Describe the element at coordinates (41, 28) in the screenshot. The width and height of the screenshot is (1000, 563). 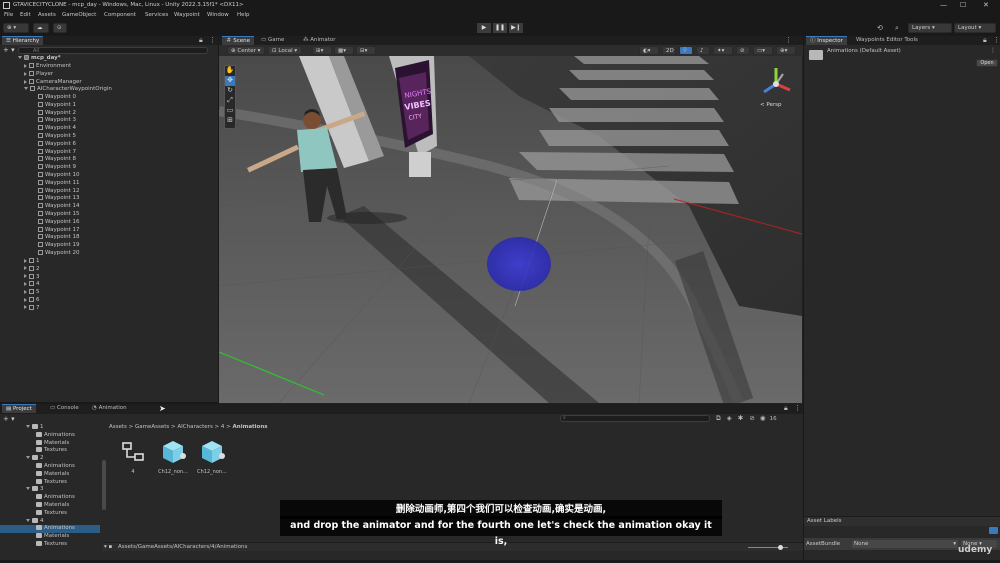
I see `cloud-icon: ☁` at that location.